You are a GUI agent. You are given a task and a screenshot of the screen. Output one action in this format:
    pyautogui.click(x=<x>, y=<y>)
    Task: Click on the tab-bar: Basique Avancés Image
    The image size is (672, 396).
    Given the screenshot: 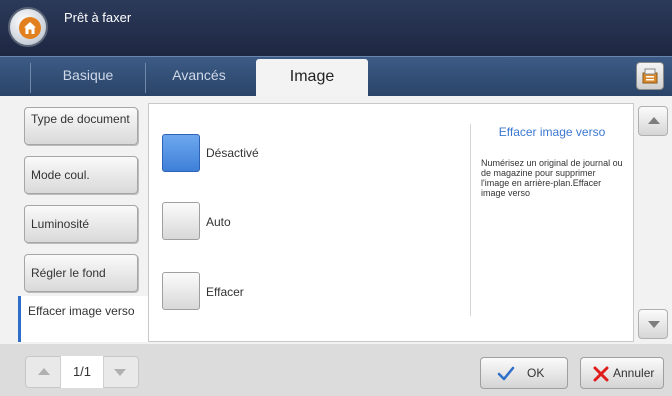 What is the action you would take?
    pyautogui.click(x=336, y=76)
    